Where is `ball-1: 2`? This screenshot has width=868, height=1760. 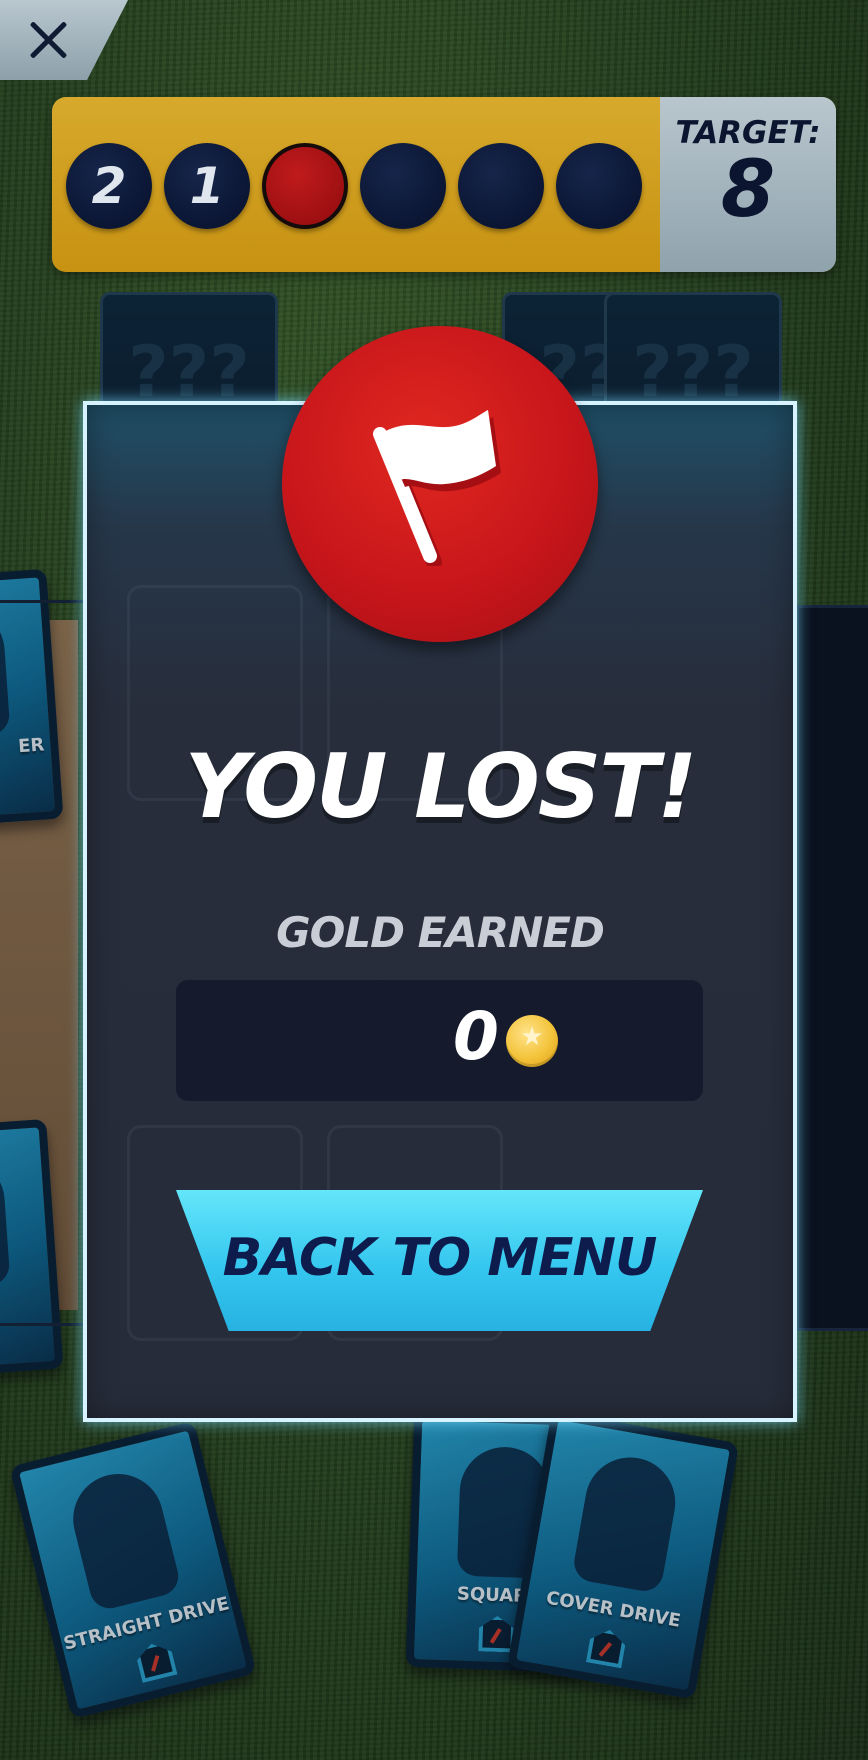 ball-1: 2 is located at coordinates (109, 186).